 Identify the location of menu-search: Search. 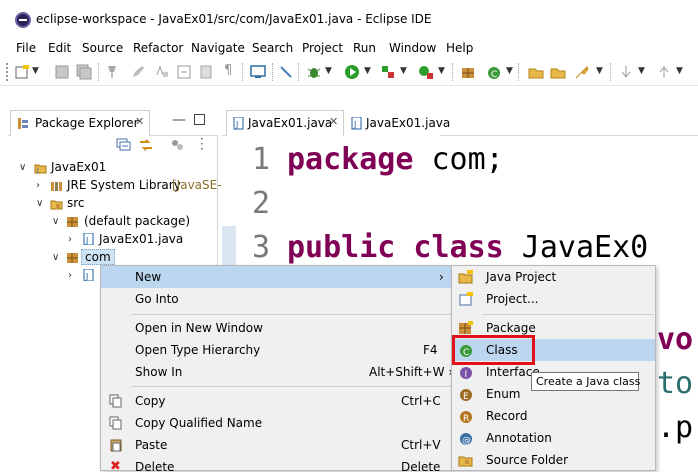
(272, 48).